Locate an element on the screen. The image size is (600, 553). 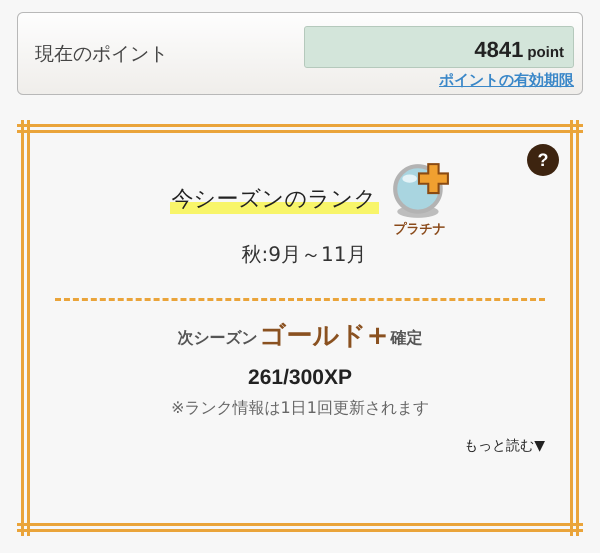
points-value: 4841 is located at coordinates (499, 49).